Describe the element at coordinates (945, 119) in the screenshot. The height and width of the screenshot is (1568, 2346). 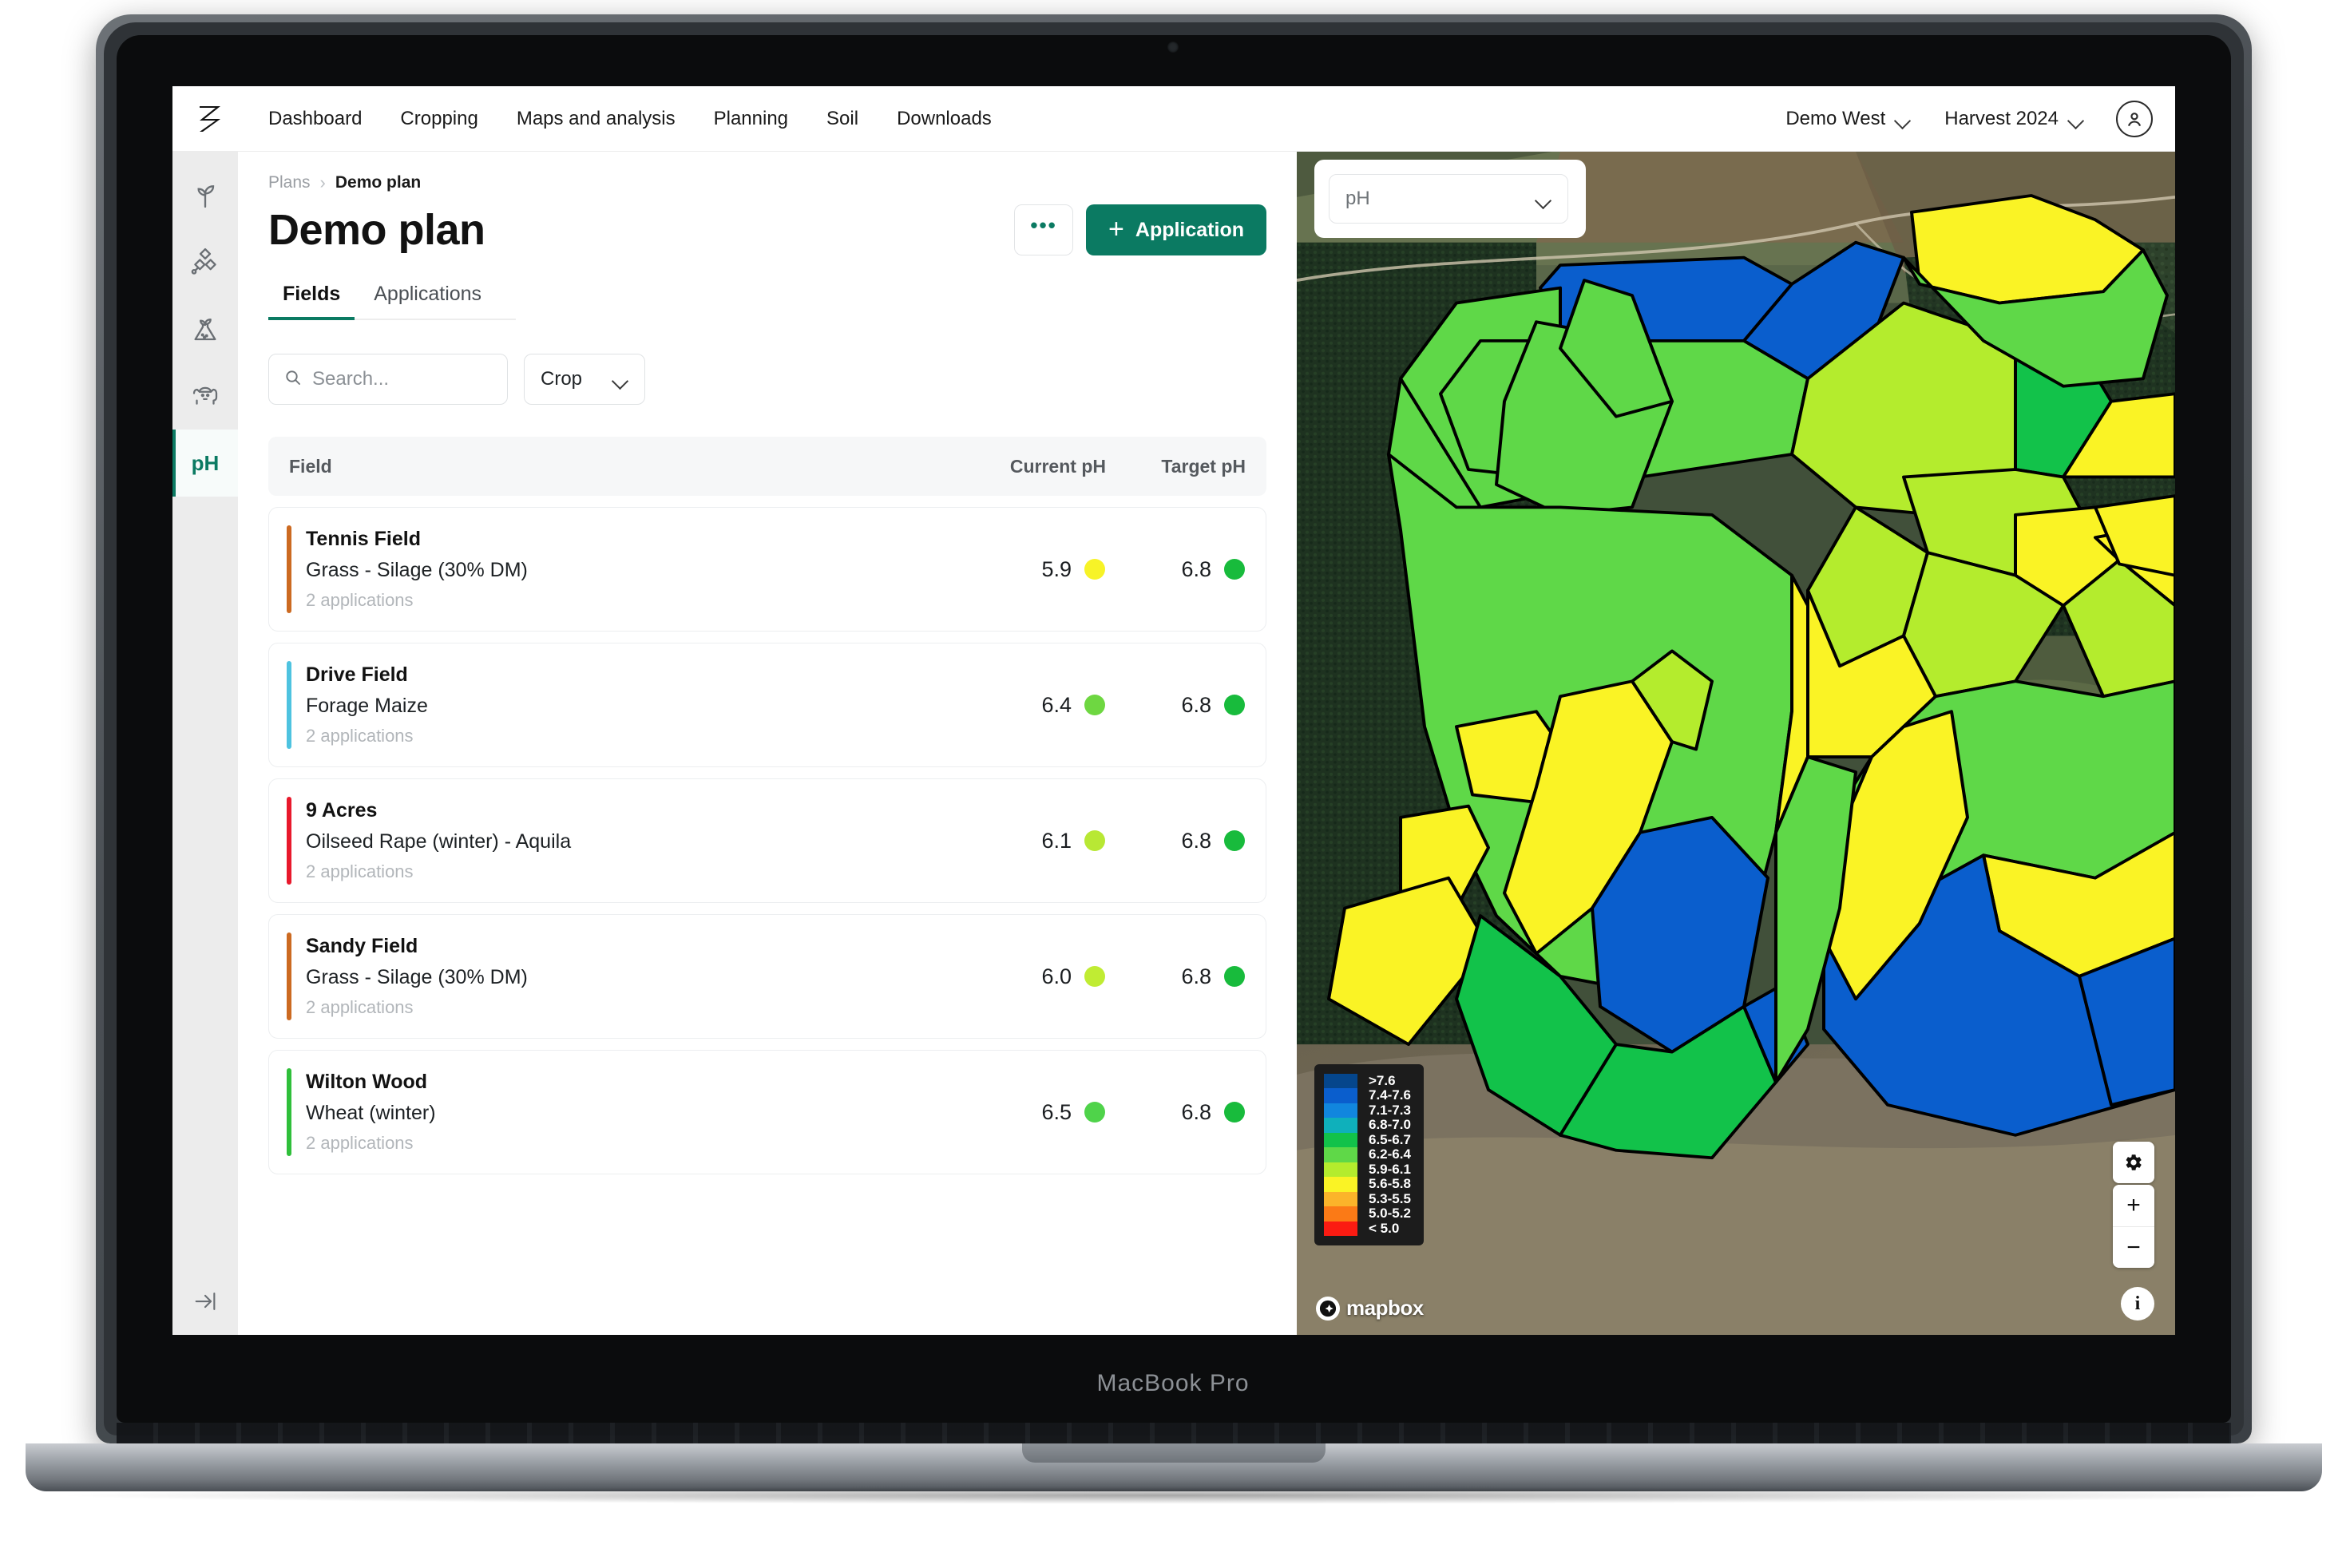
I see `nav-item-downloads: Downloads` at that location.